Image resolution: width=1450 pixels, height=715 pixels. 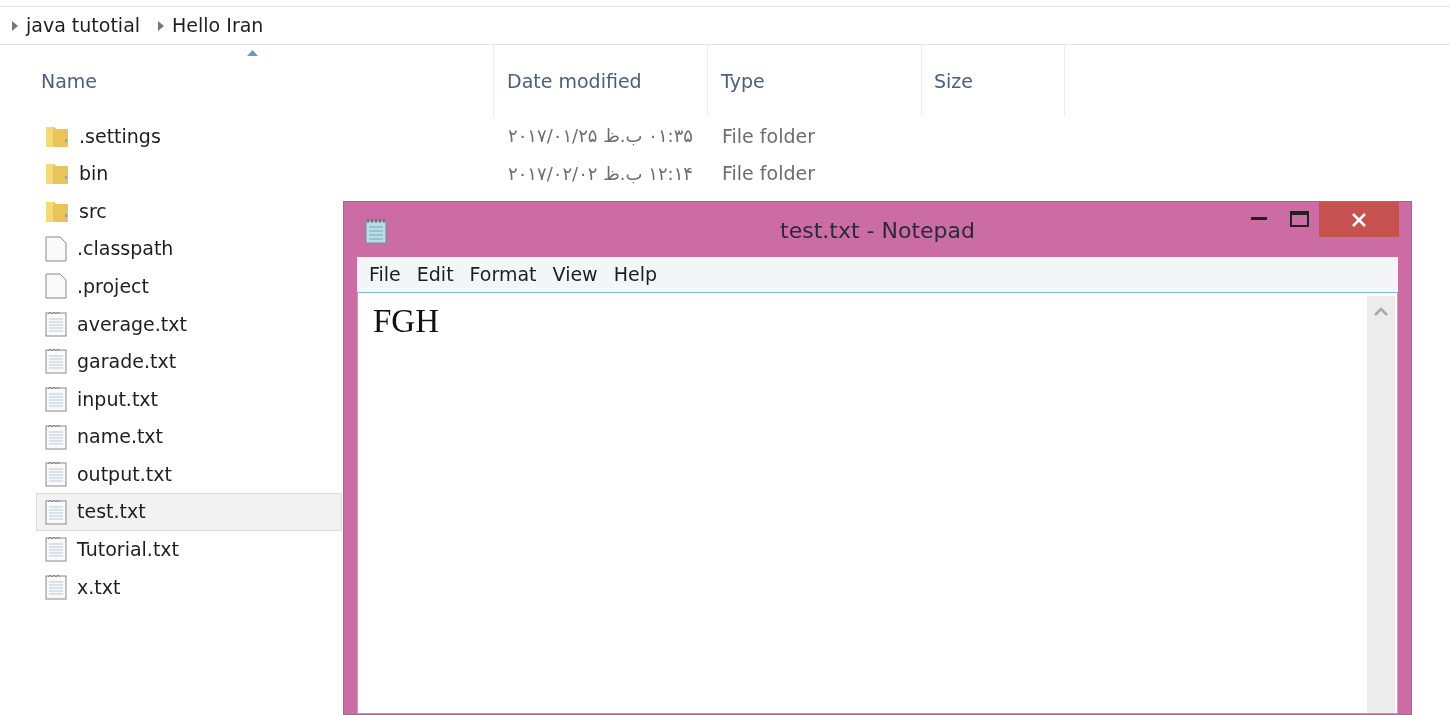 What do you see at coordinates (635, 274) in the screenshot?
I see `menu-item: Help` at bounding box center [635, 274].